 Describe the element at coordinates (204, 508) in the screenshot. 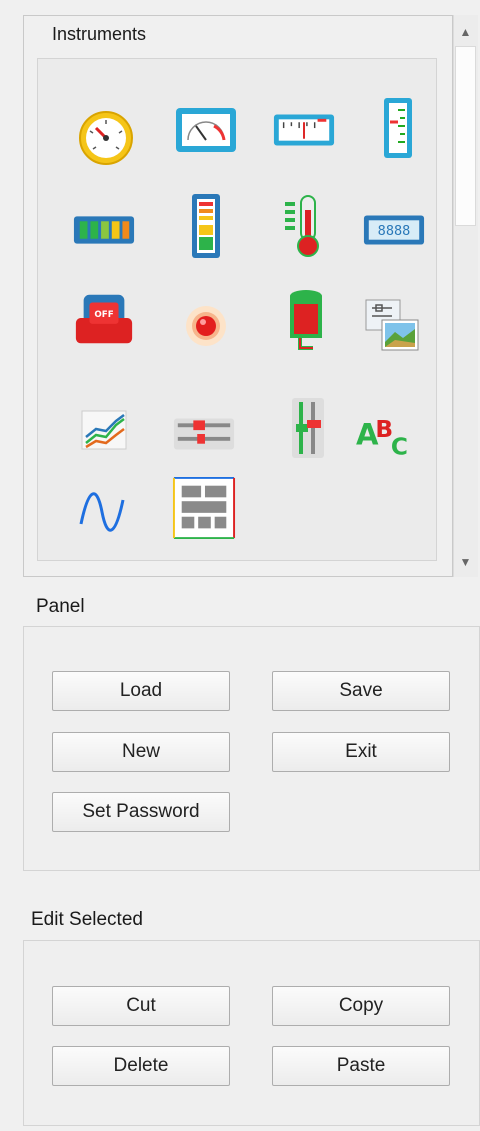

I see `grid-layout-icon` at that location.